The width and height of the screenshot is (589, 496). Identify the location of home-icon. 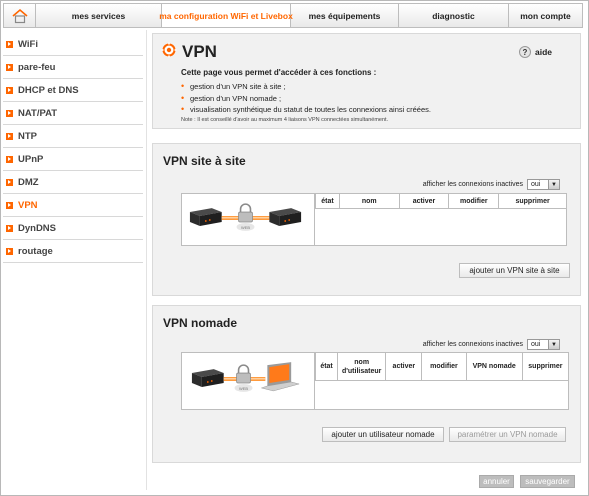
(19, 15).